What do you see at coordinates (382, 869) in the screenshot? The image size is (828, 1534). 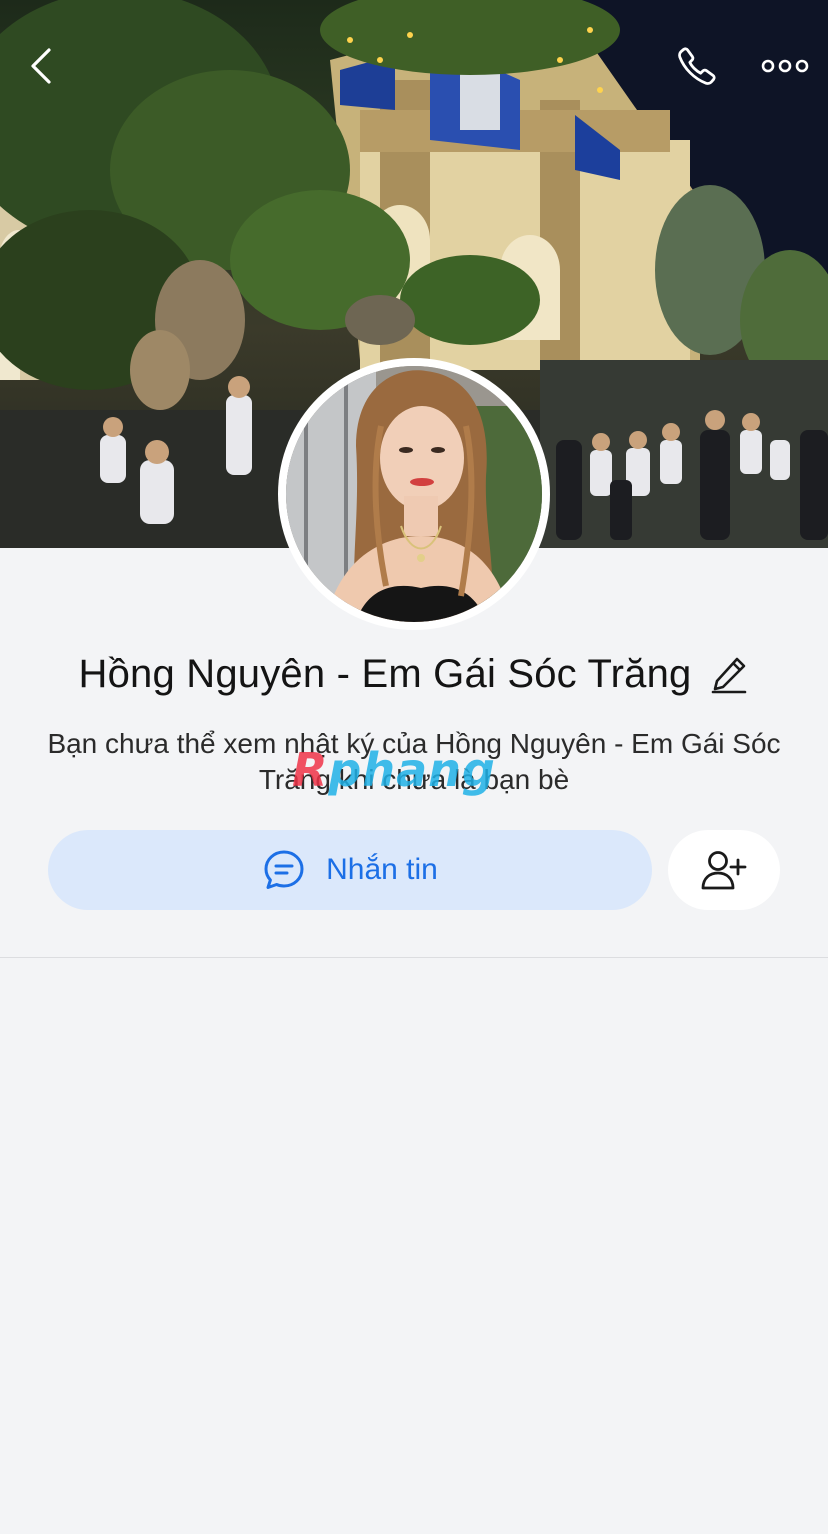 I see `message-button-label: Nhắn tin` at bounding box center [382, 869].